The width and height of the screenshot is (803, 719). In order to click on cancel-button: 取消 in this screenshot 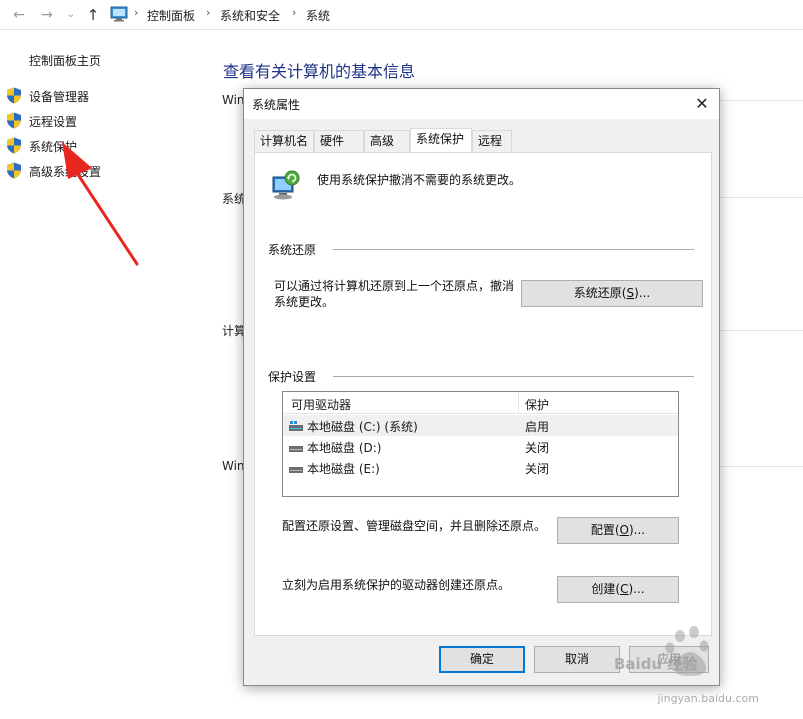, I will do `click(577, 659)`.